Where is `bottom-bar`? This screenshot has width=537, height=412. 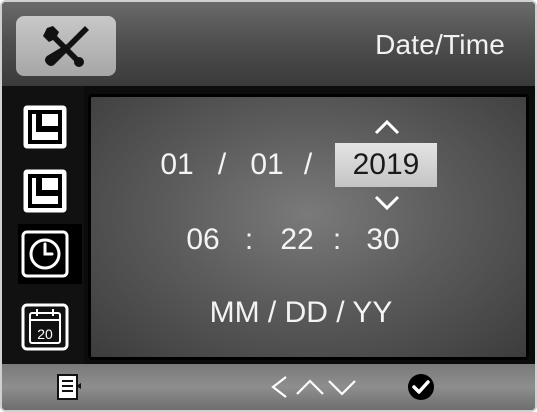
bottom-bar is located at coordinates (268, 387).